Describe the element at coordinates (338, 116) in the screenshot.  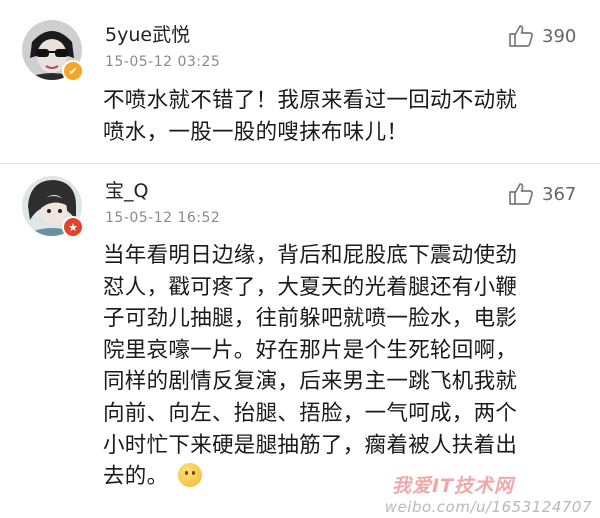
I see `comment-text: 不喷水就不错了！我原来看过一回动不动就 喷水，一股一股的嗖抹布味儿！` at that location.